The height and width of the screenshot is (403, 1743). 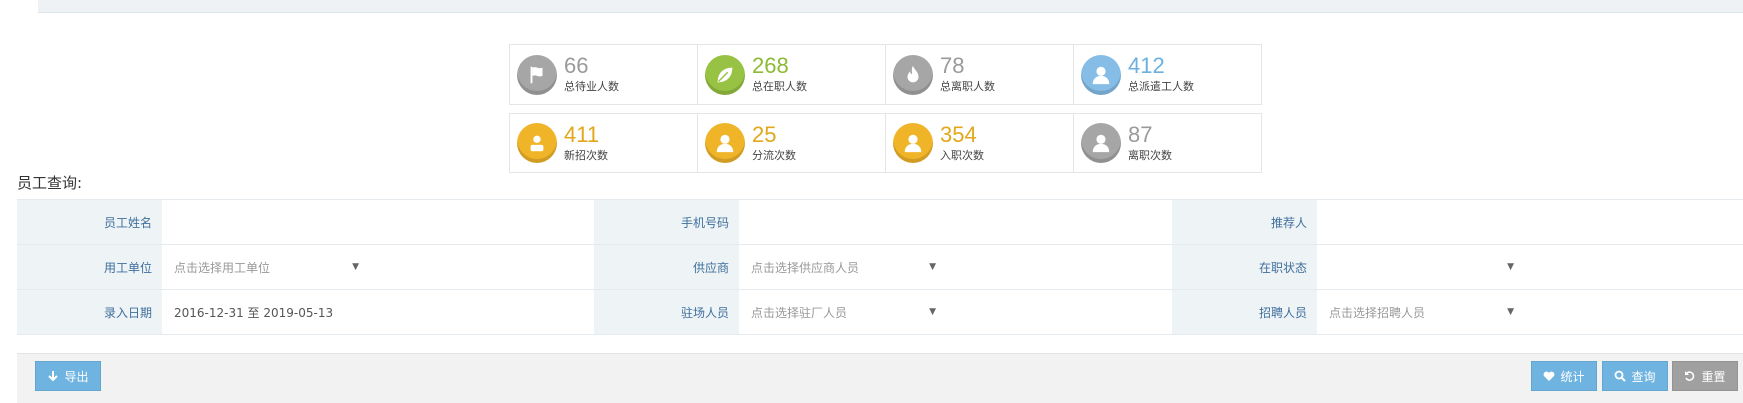 What do you see at coordinates (604, 143) in the screenshot?
I see `stat-tile-new-hires: 411 新招次数` at bounding box center [604, 143].